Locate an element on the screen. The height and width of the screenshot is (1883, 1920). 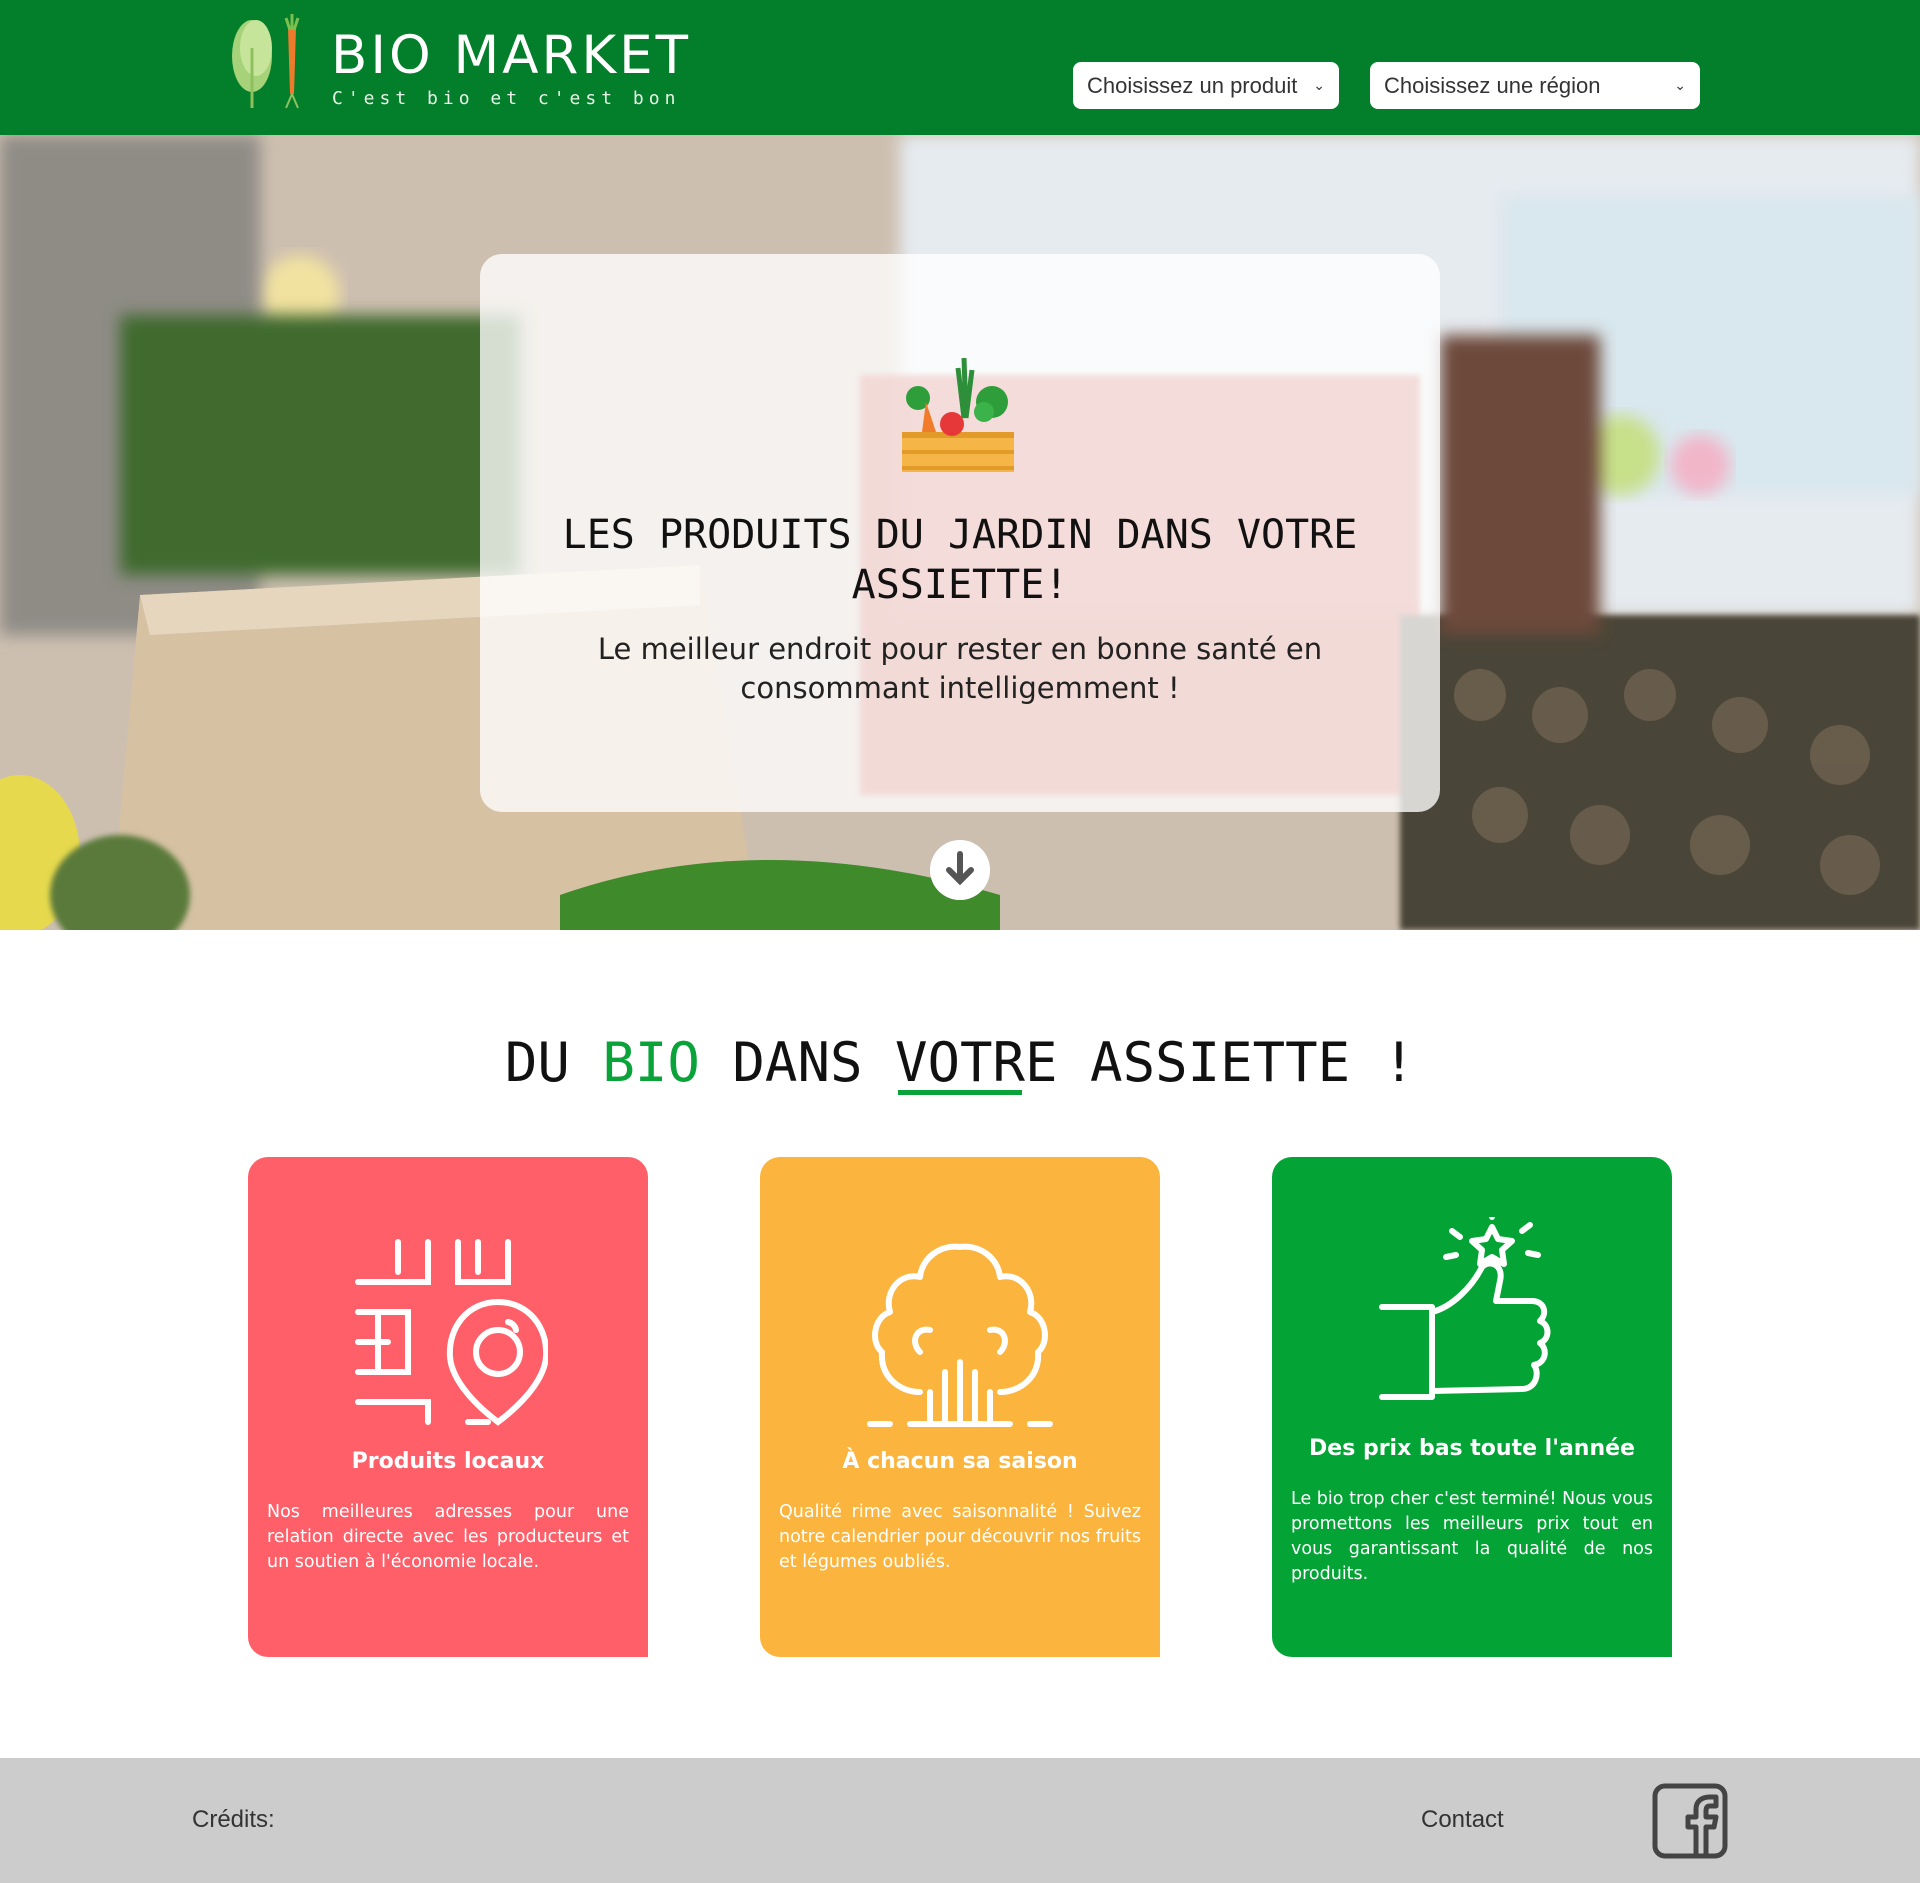
brand-tagline: C'est bio et c'est bon is located at coordinates (506, 98).